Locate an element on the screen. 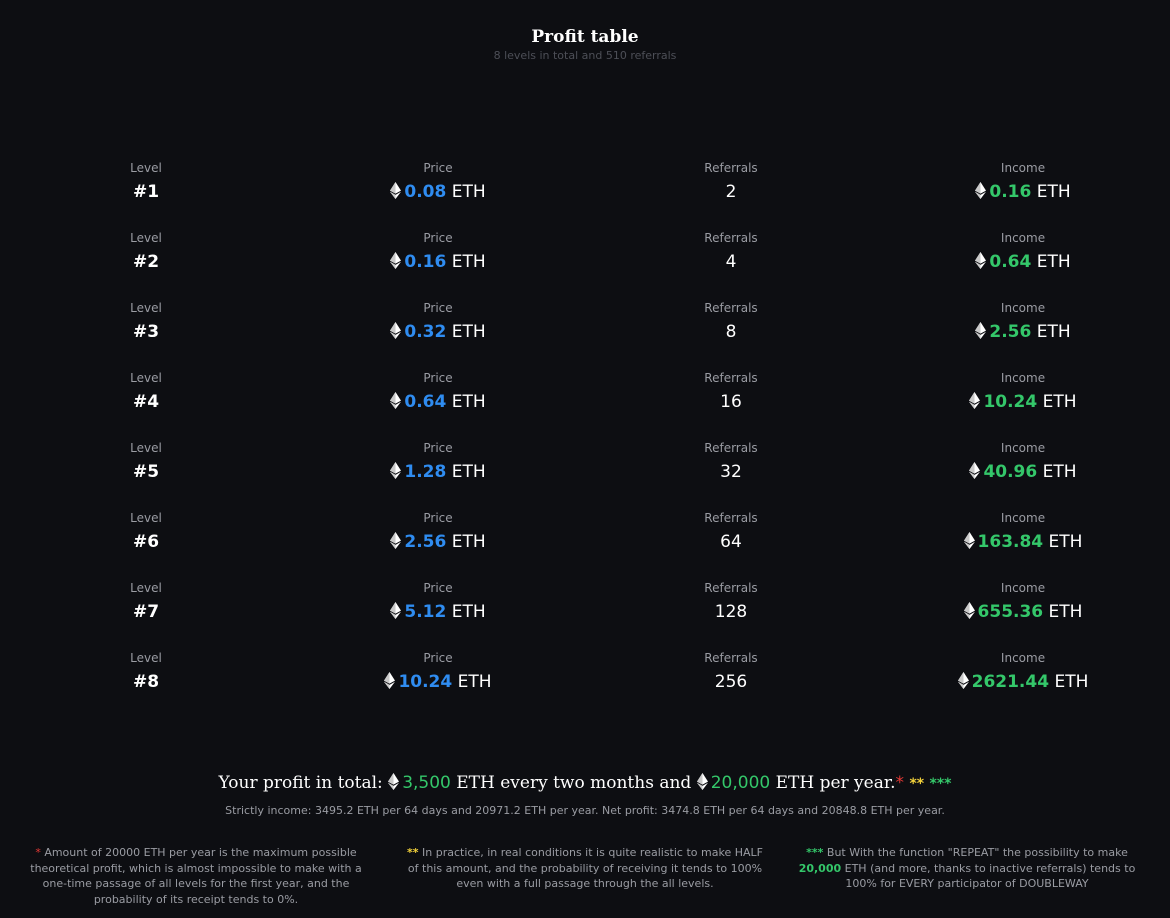 The width and height of the screenshot is (1170, 918). income-value: 0.16 ETH is located at coordinates (1021, 192).